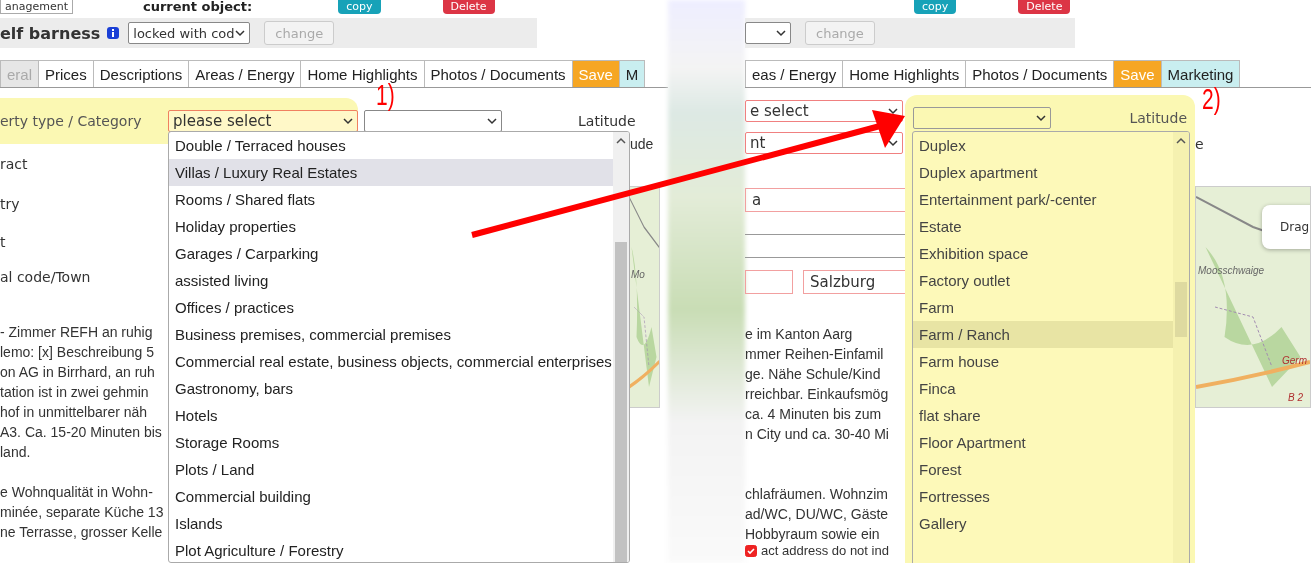  Describe the element at coordinates (1286, 227) in the screenshot. I see `map-tooltip: Drag` at that location.